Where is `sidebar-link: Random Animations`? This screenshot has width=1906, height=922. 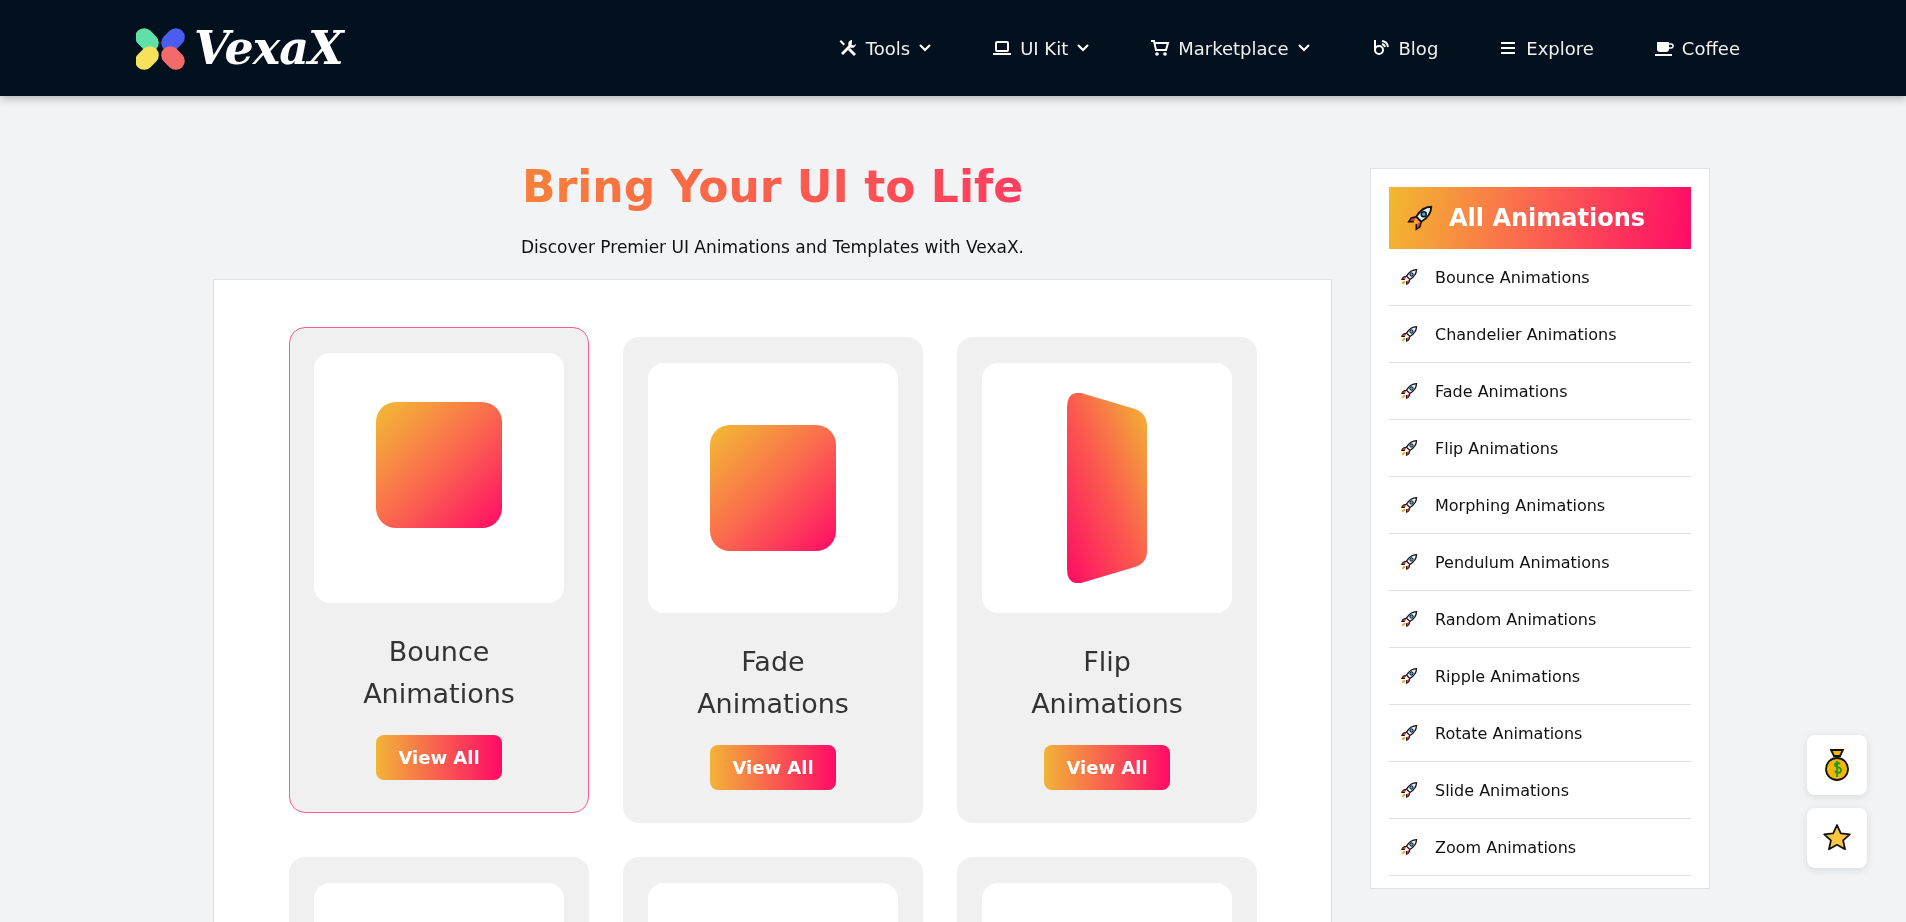
sidebar-link: Random Animations is located at coordinates (1540, 619).